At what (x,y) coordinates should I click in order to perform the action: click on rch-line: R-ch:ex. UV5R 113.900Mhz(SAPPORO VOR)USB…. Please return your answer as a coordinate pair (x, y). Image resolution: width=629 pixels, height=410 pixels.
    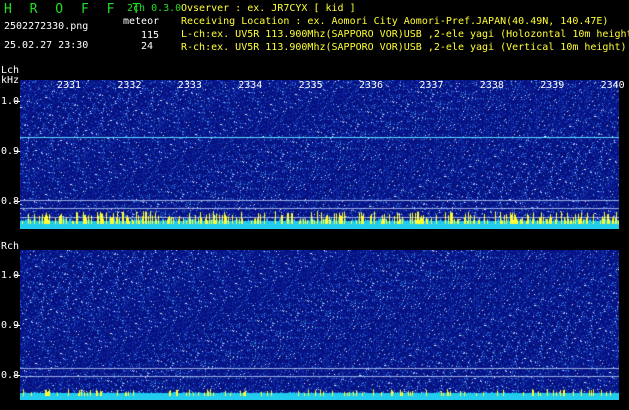
    Looking at the image, I should click on (404, 47).